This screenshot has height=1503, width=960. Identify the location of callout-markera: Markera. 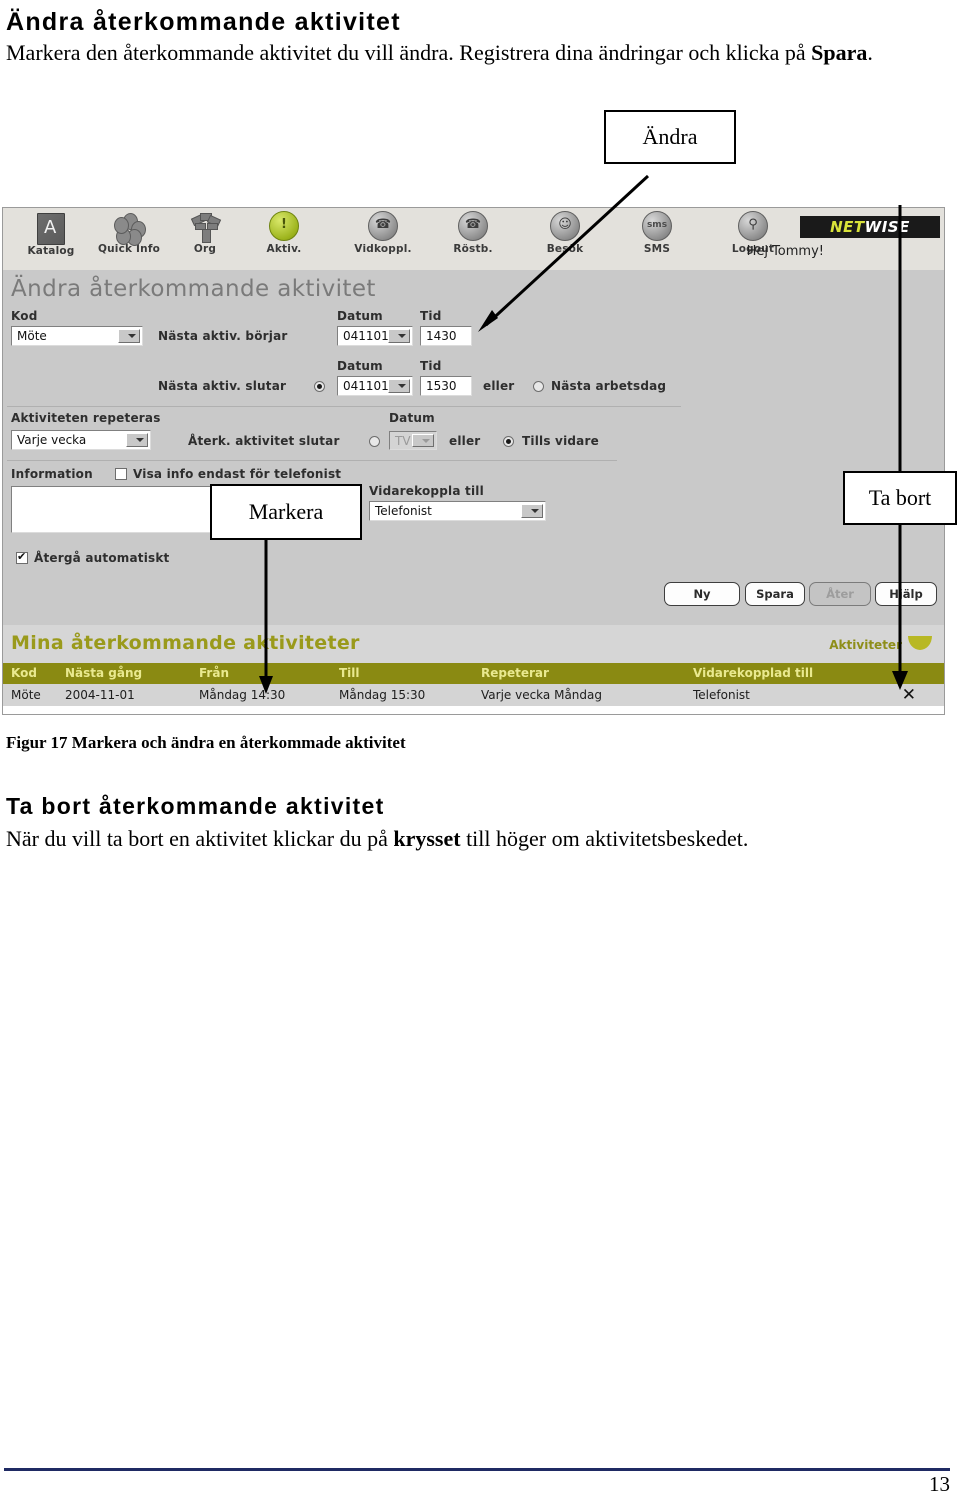
(286, 512).